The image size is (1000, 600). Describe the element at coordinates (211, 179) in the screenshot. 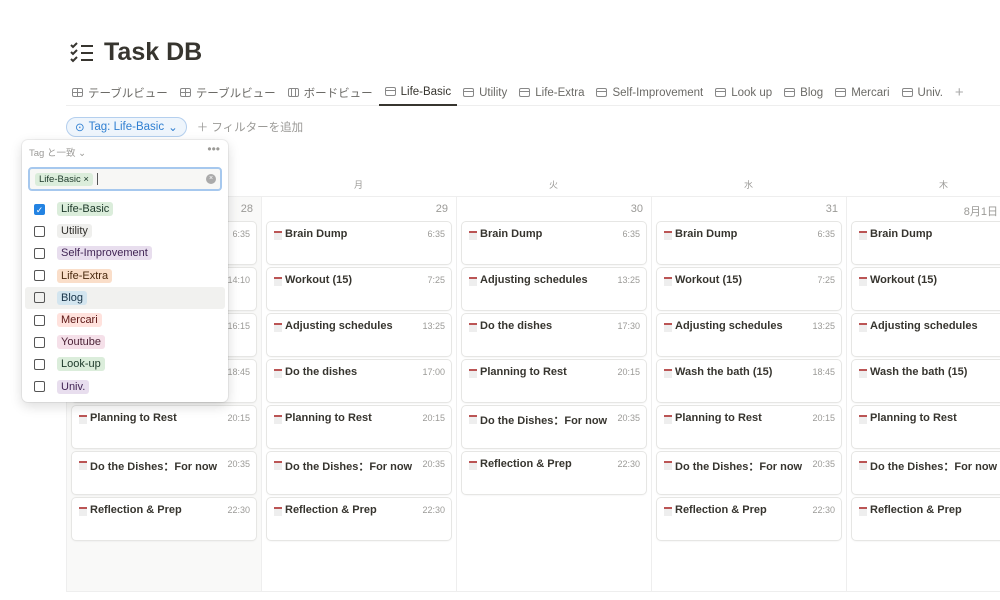

I see `clear-icon: ×` at that location.